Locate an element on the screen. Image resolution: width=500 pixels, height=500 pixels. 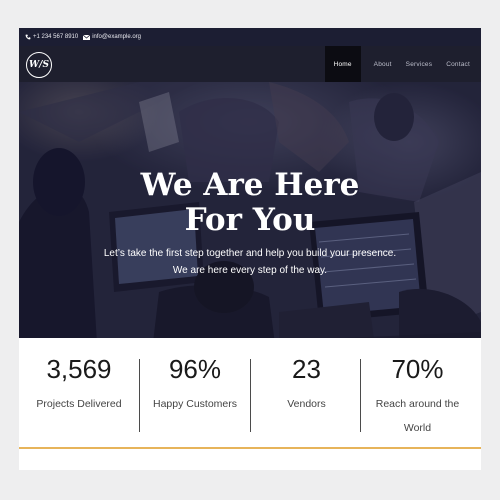
phone-icon is located at coordinates (28, 37).